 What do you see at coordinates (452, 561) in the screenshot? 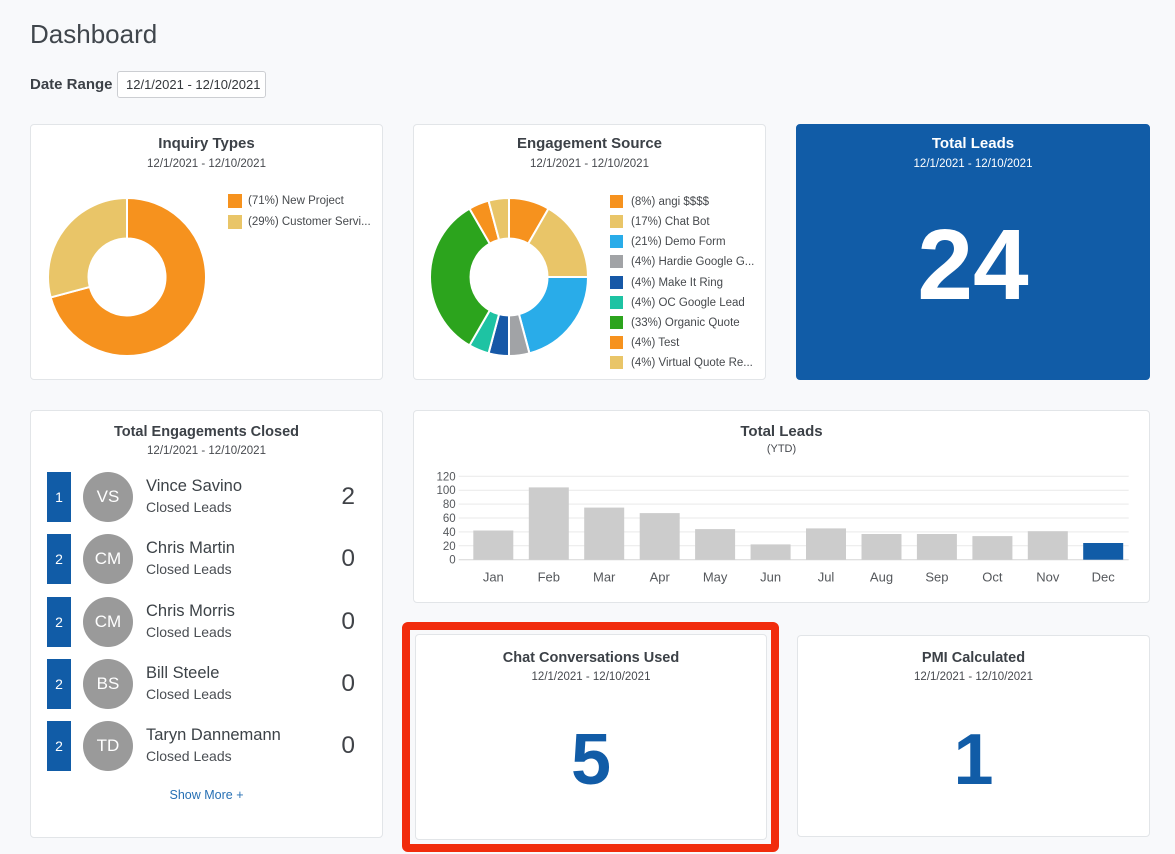
I see `svg-text: 0` at bounding box center [452, 561].